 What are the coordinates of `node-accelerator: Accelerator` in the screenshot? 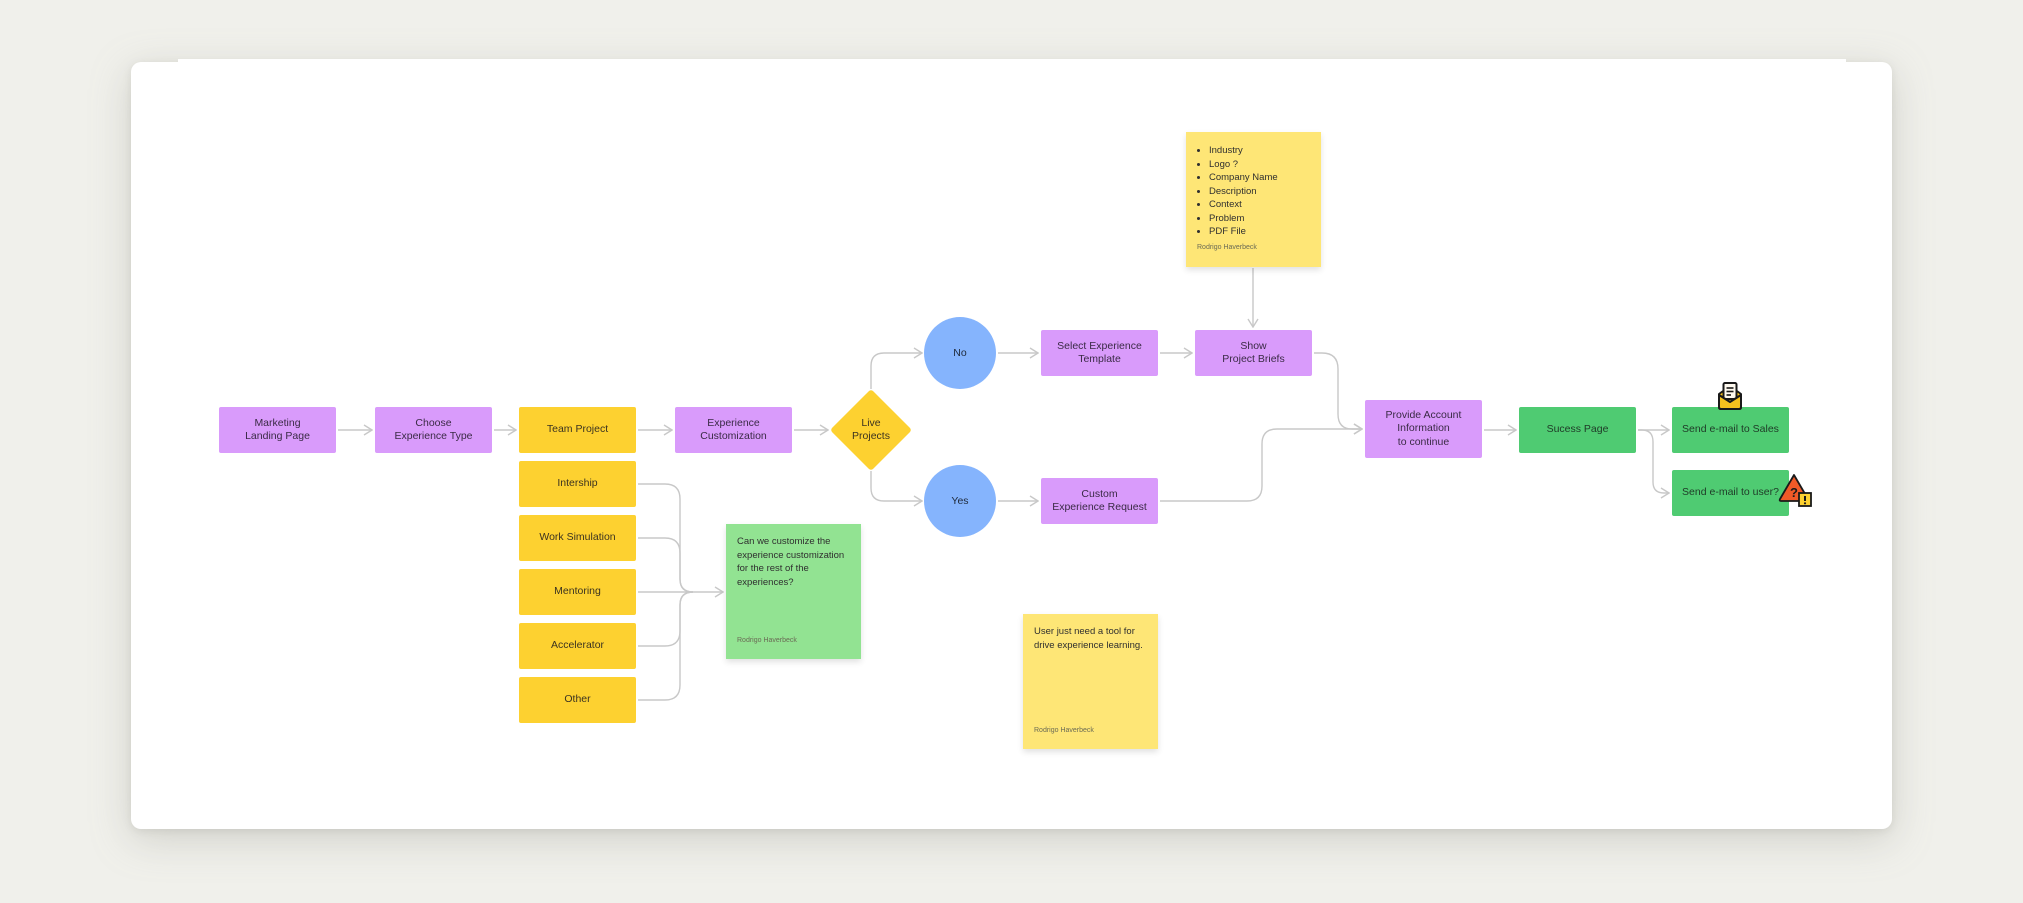 It's located at (577, 646).